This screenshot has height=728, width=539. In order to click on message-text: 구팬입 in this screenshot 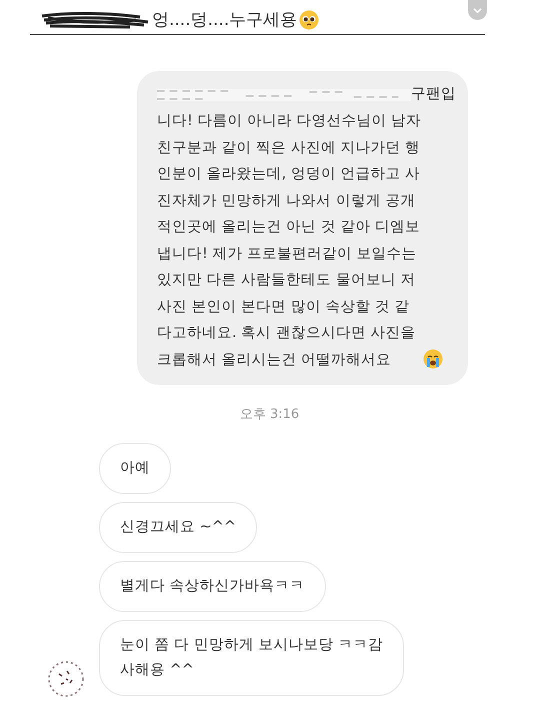, I will do `click(433, 94)`.